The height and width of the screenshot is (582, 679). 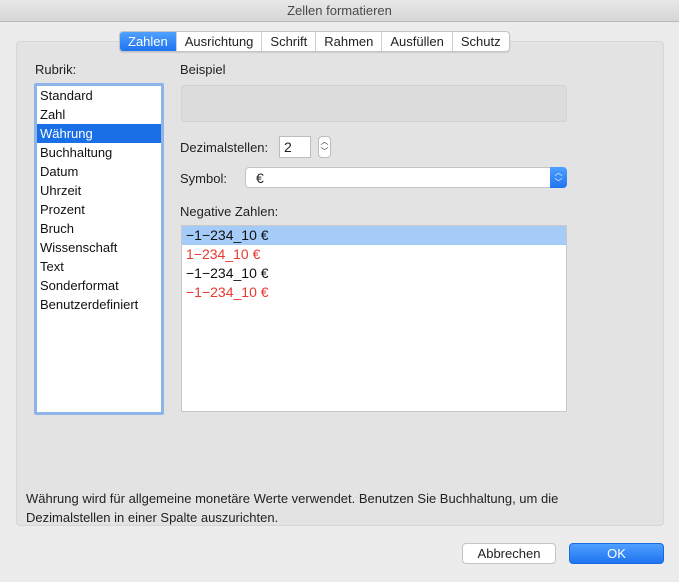 What do you see at coordinates (558, 177) in the screenshot?
I see `updown-chevron-icon: ︿ ﹀` at bounding box center [558, 177].